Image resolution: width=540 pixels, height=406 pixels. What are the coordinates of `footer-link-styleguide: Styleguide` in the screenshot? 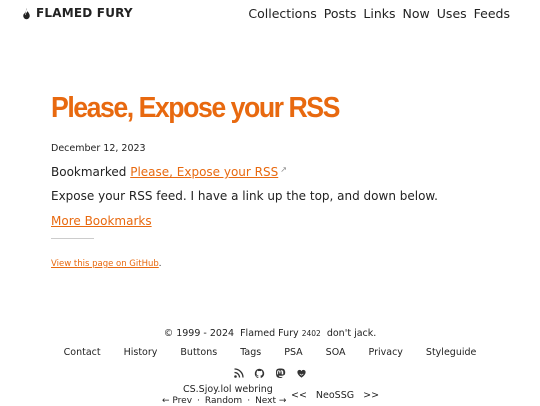 It's located at (451, 352).